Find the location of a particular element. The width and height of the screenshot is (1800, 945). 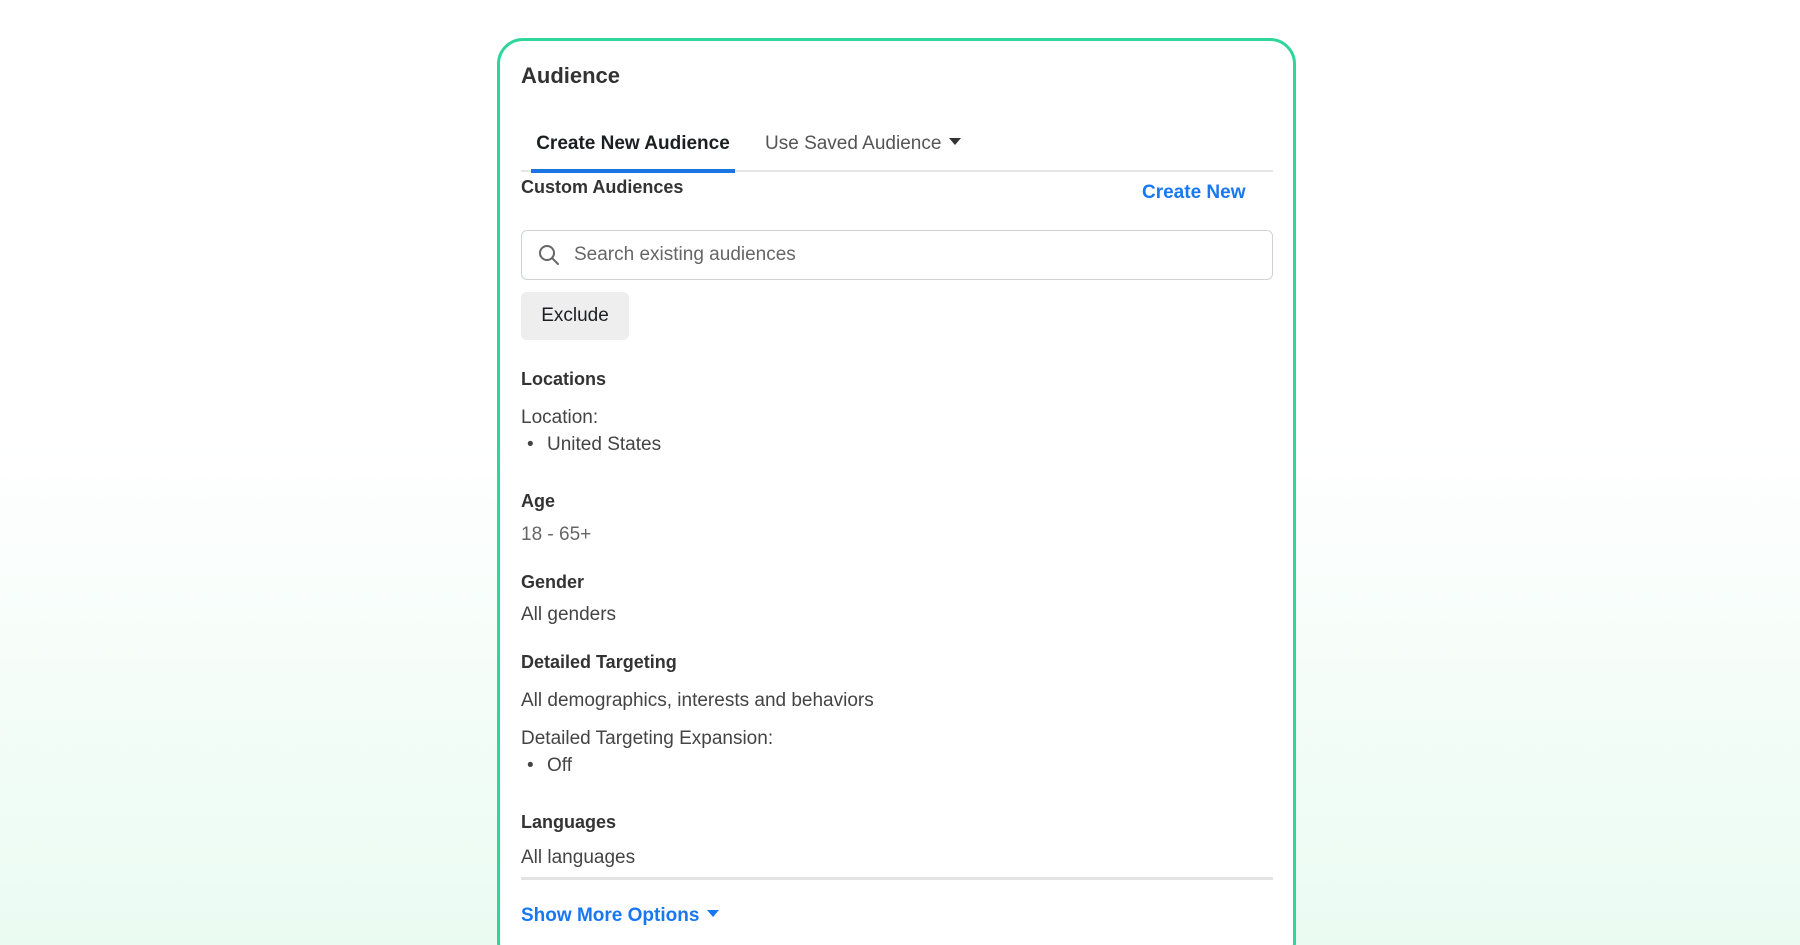

create-new-link: Create New is located at coordinates (1194, 193).